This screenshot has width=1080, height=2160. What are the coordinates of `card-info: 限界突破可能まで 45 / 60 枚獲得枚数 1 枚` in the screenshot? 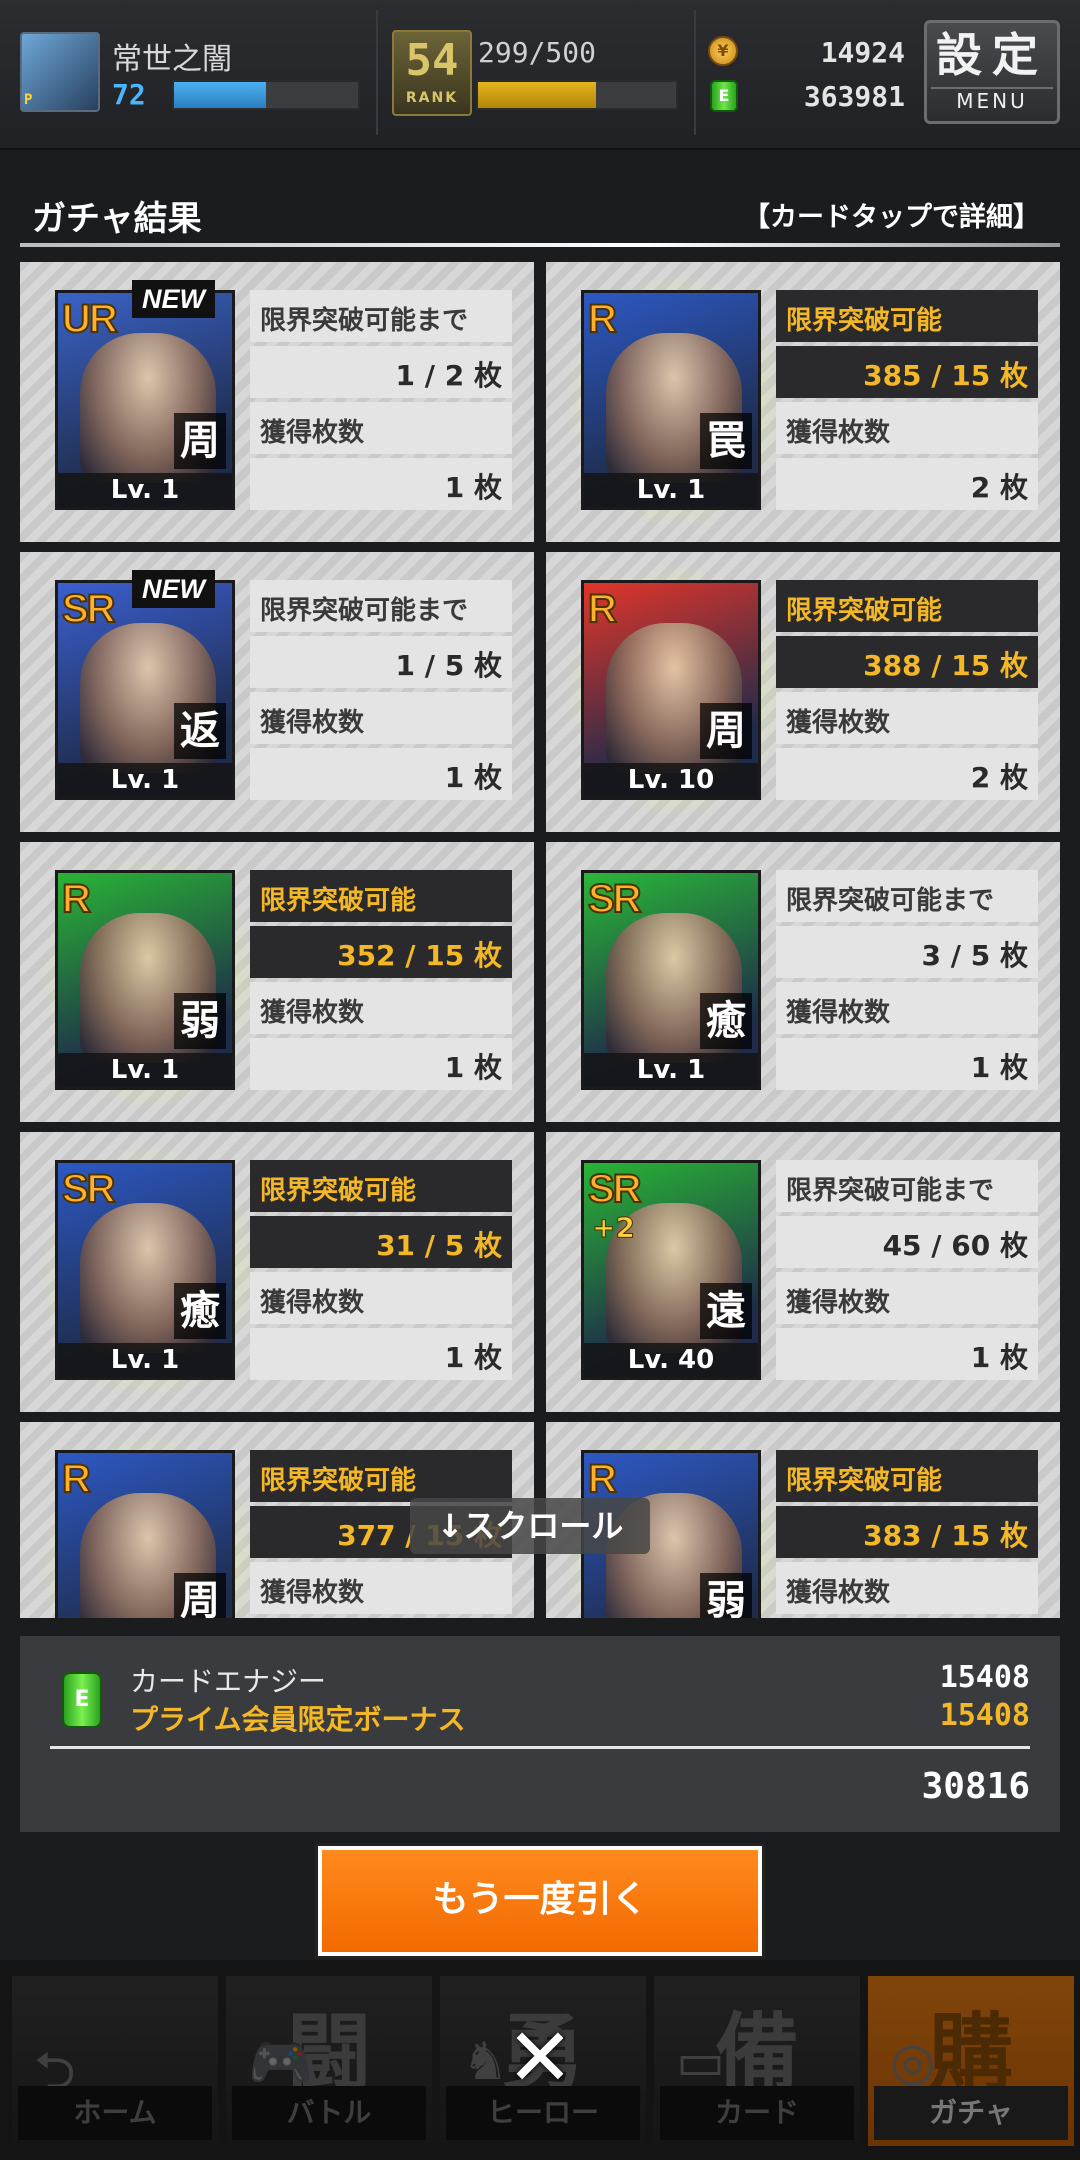 It's located at (907, 1270).